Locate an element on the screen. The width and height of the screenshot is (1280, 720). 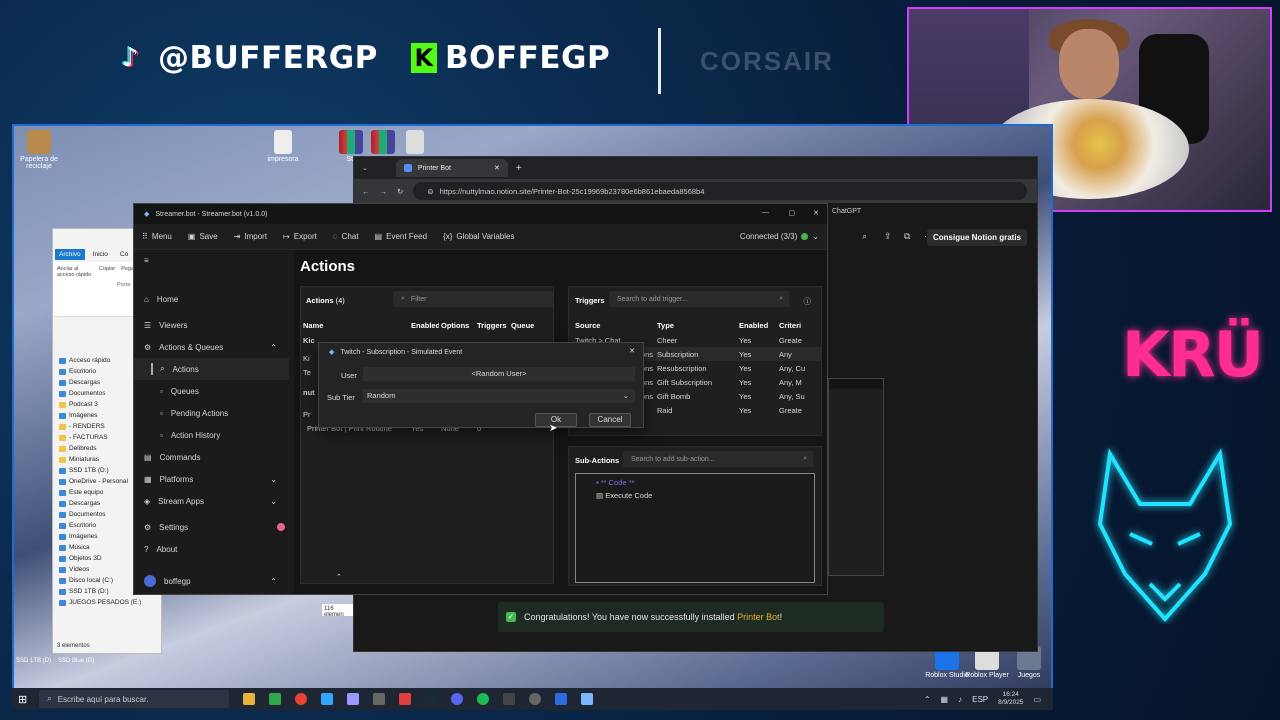
menu-button: ⠿ Menu is located at coordinates (157, 236).